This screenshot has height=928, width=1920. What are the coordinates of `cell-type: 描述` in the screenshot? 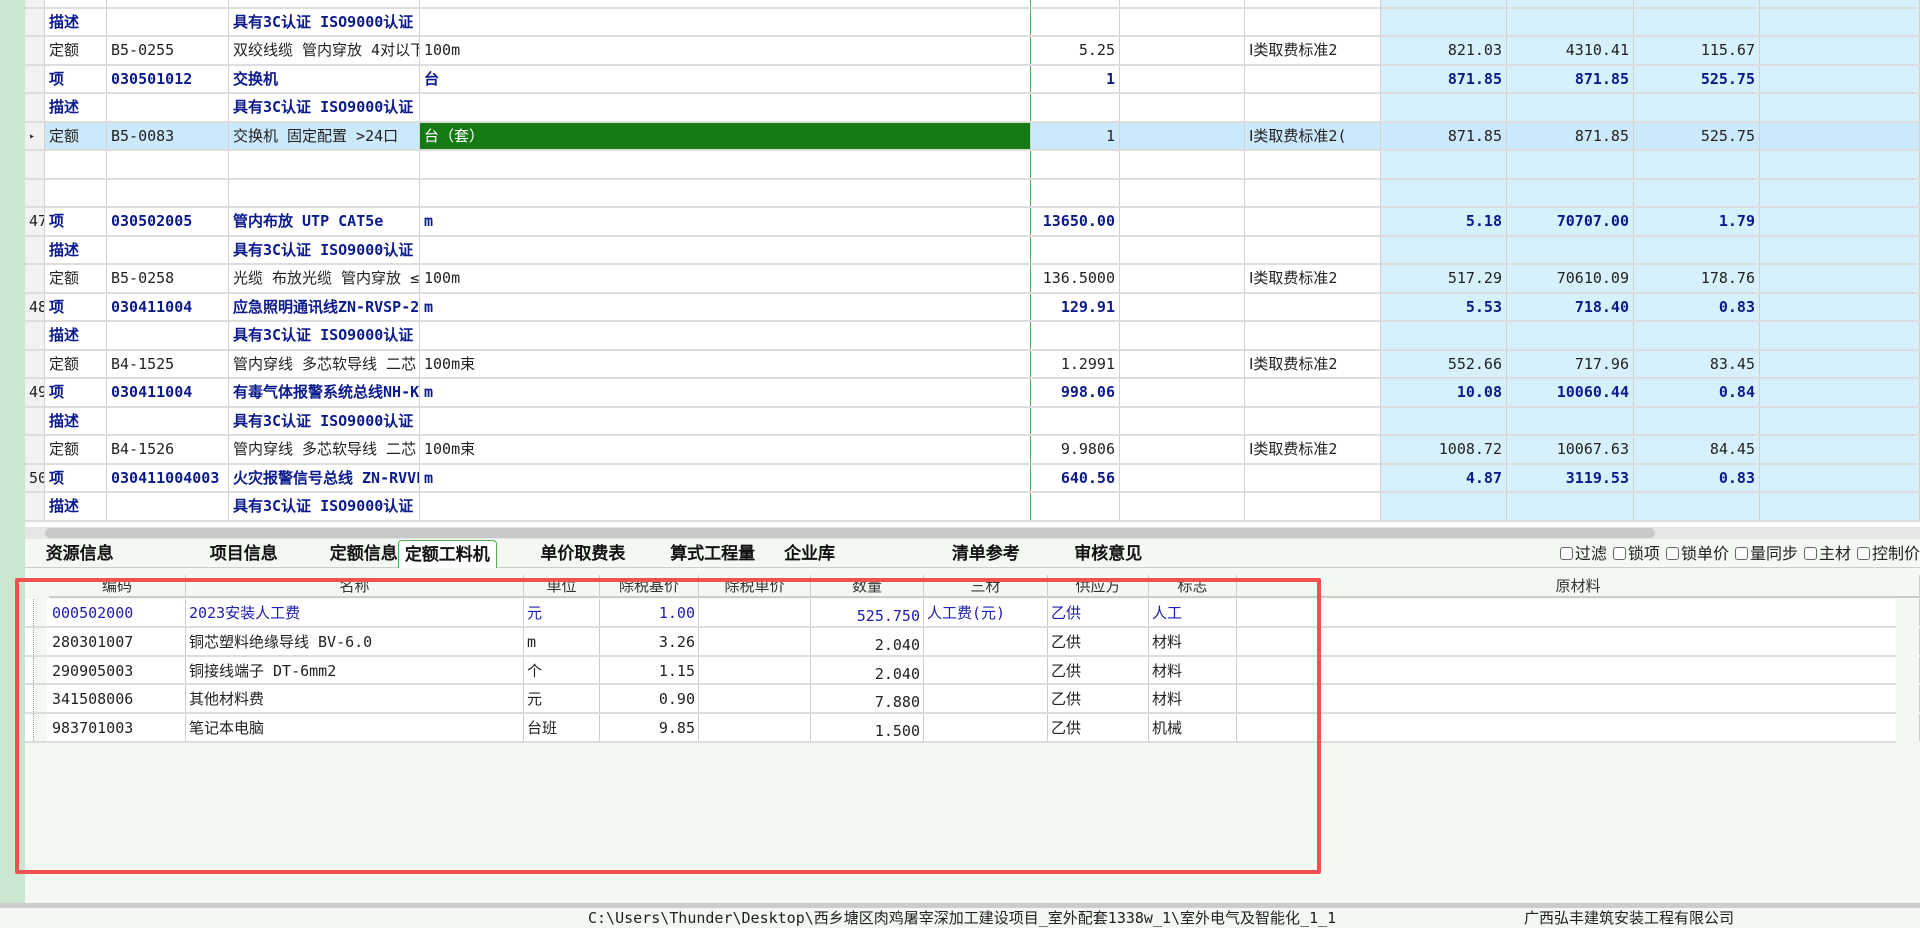 It's located at (76, 335).